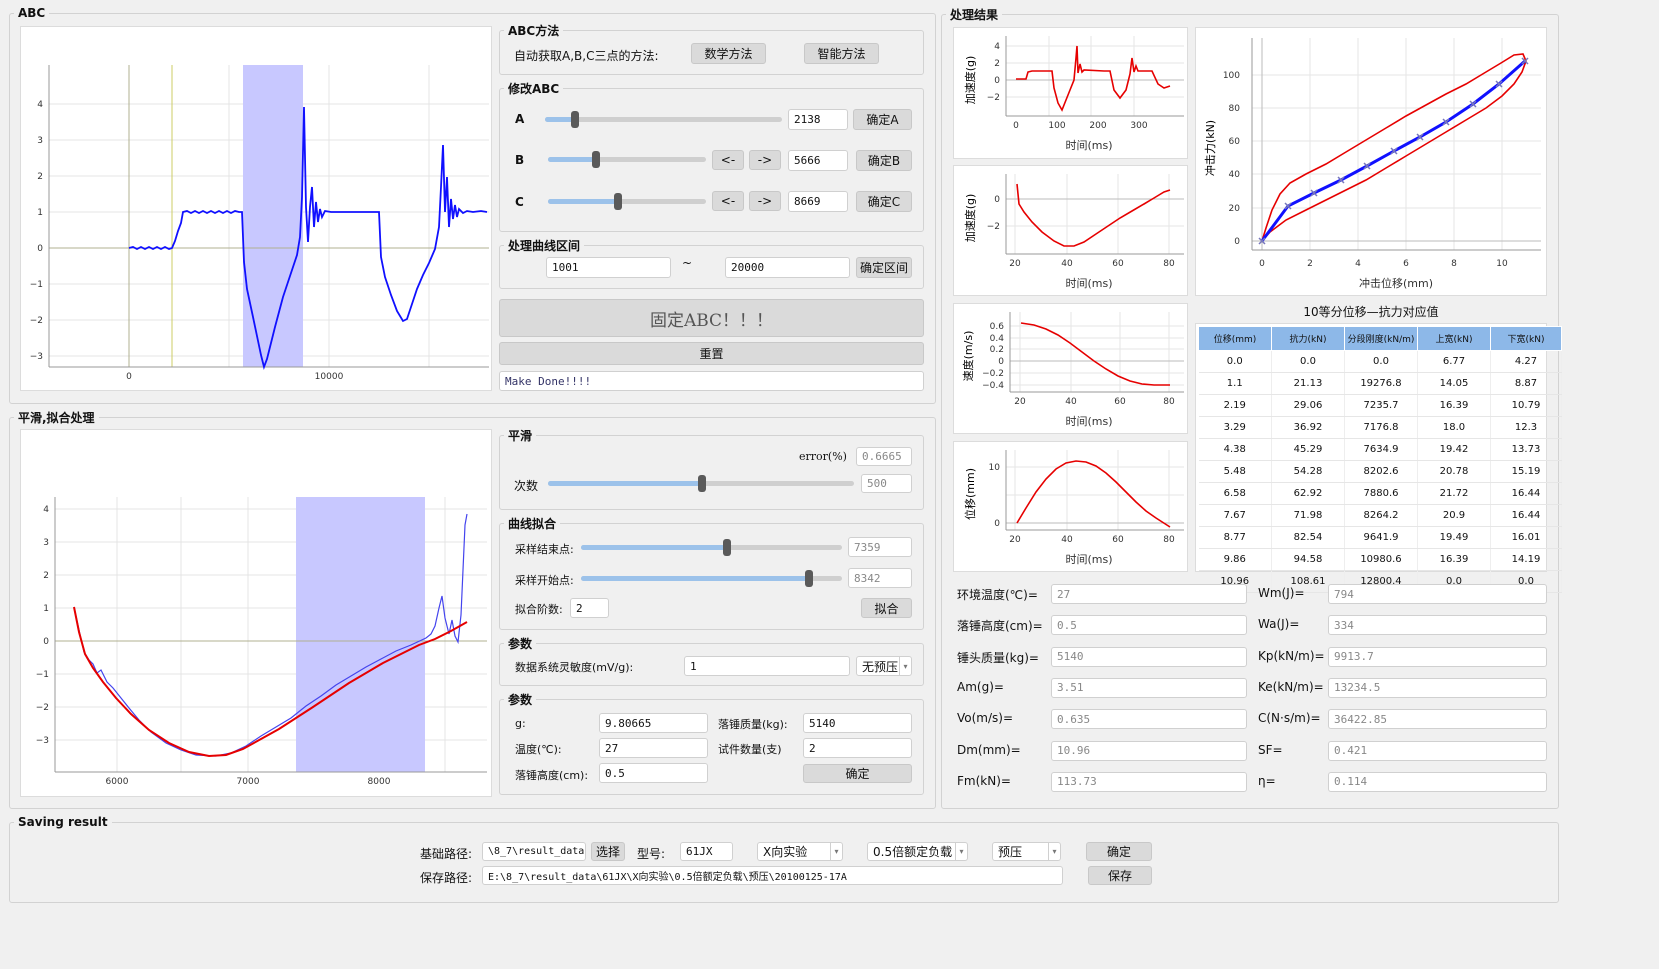  I want to click on saving-confirm-button: 确定, so click(1119, 851).